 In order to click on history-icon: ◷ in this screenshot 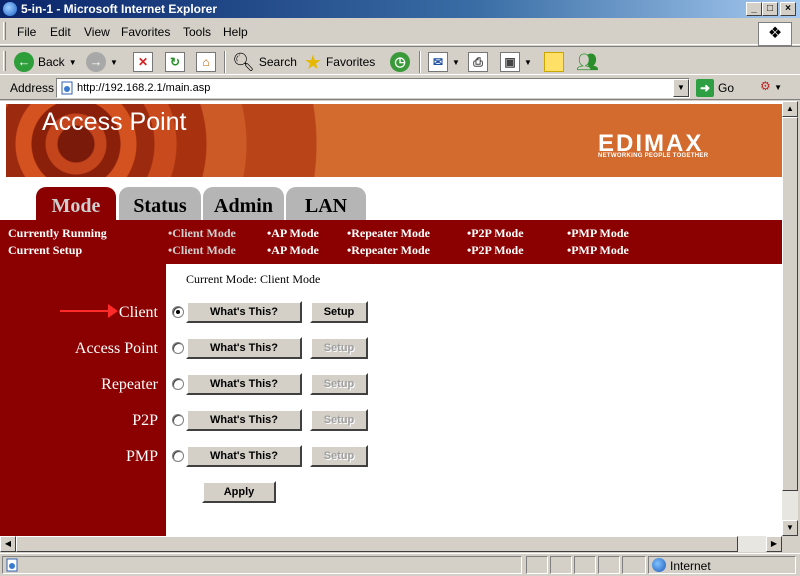, I will do `click(400, 62)`.